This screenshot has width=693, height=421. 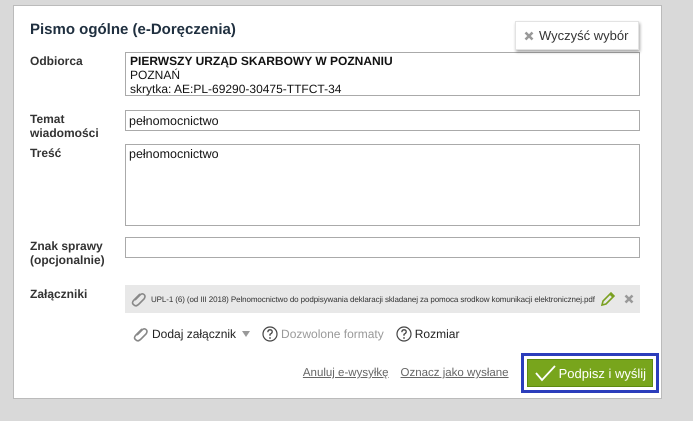 What do you see at coordinates (529, 35) in the screenshot?
I see `close-icon` at bounding box center [529, 35].